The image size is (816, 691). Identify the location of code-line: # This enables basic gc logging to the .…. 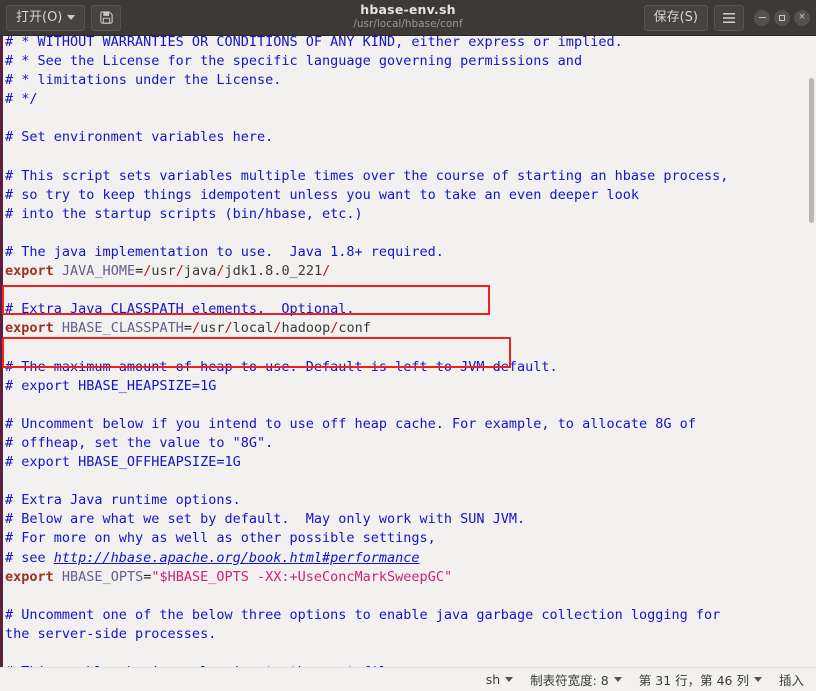
(405, 665).